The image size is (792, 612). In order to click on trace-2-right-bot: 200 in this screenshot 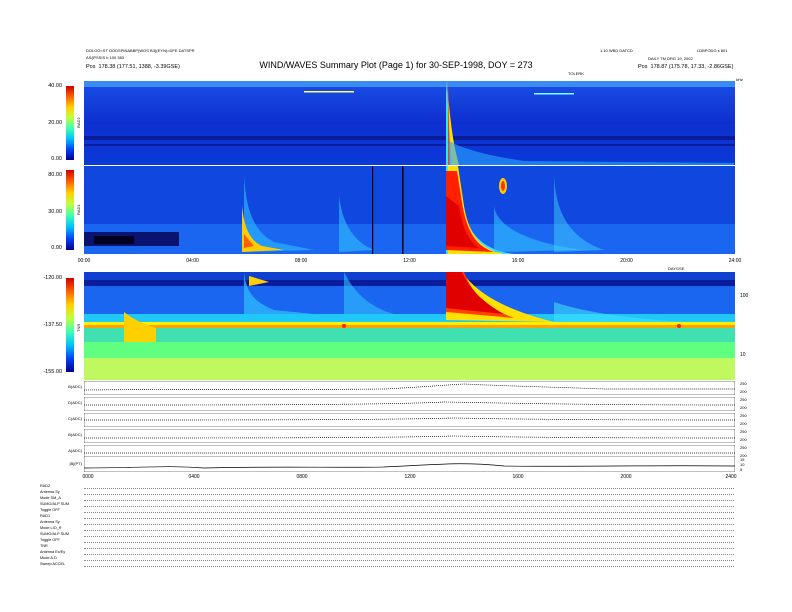, I will do `click(743, 407)`.